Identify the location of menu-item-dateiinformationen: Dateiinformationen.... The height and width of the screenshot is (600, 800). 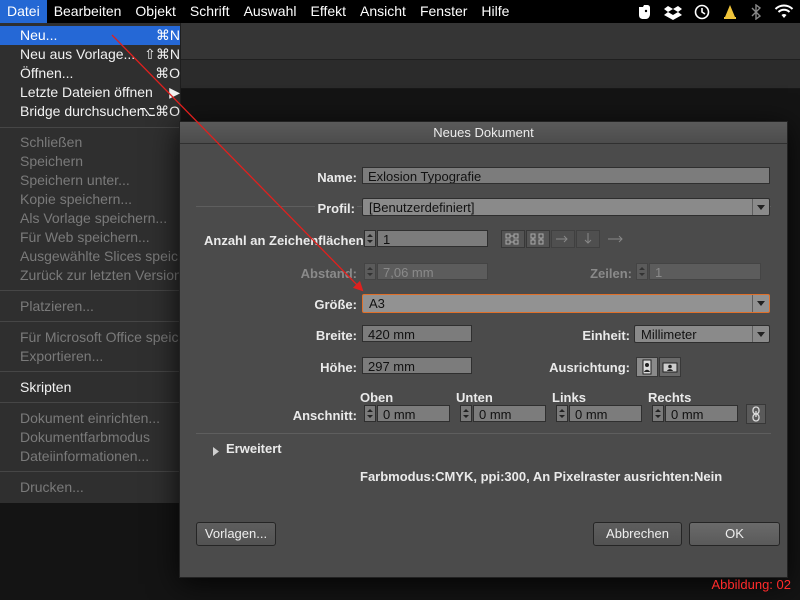
(85, 456).